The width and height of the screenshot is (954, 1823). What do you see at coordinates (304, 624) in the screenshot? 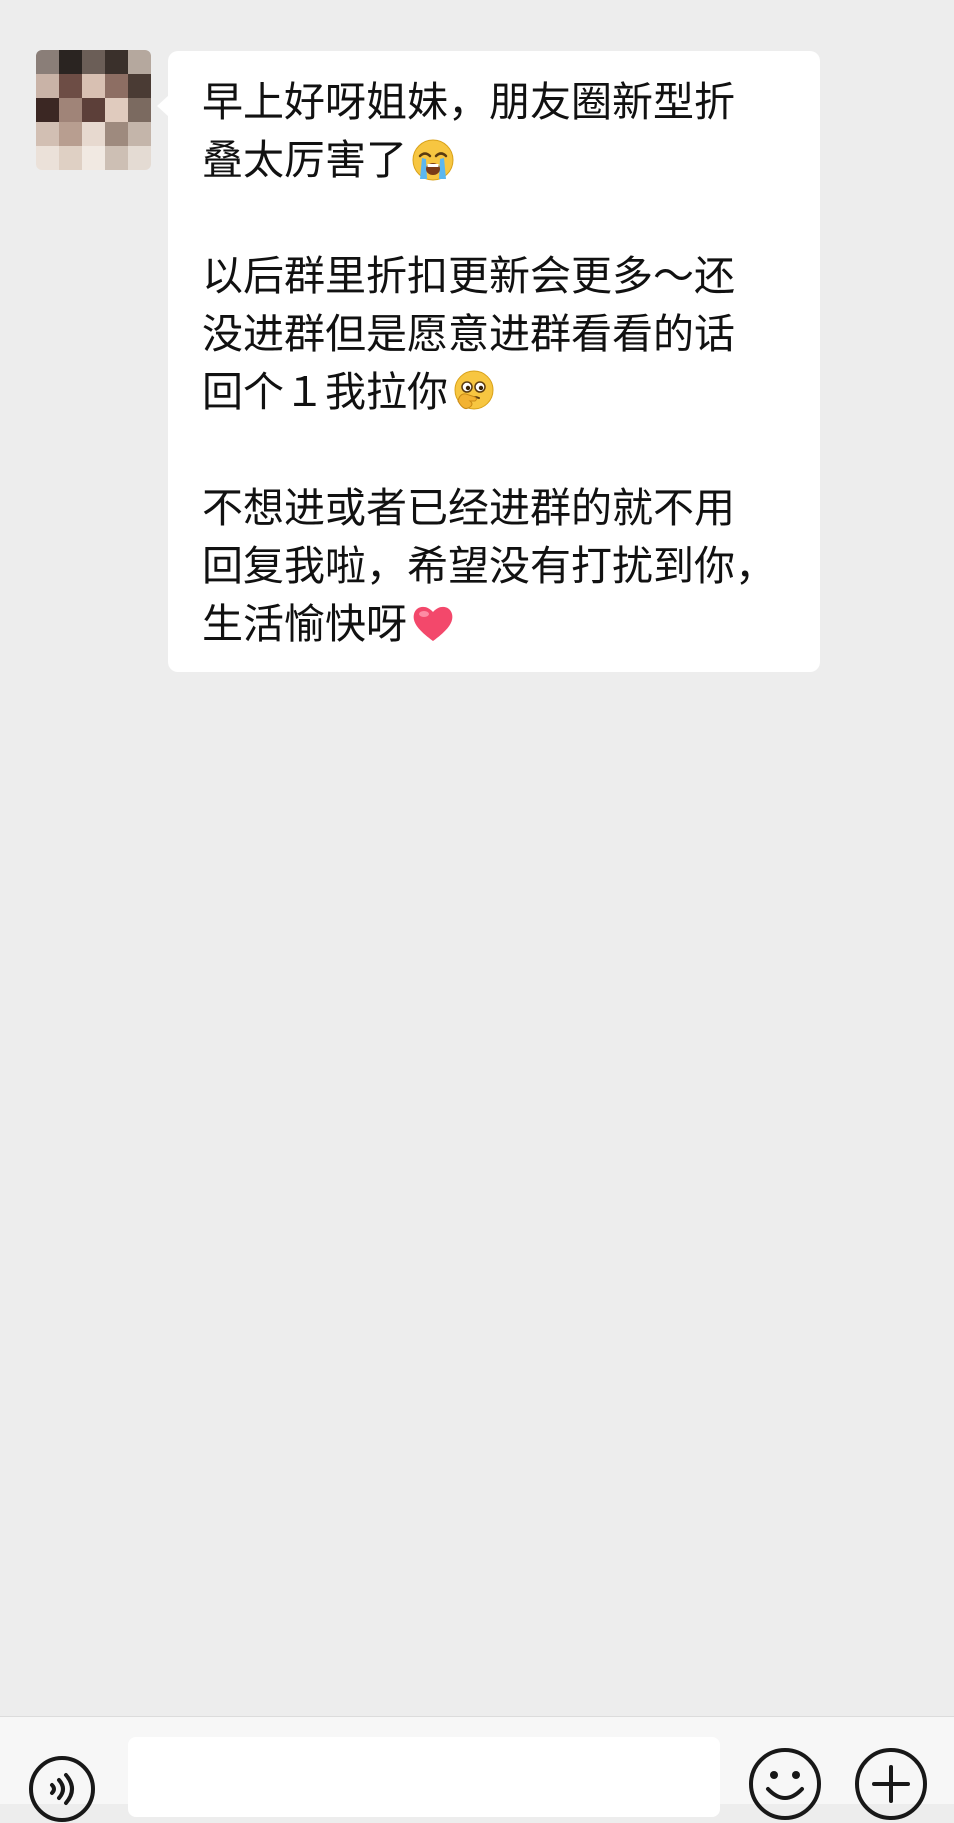
I see `message-text: 生活愉快呀` at bounding box center [304, 624].